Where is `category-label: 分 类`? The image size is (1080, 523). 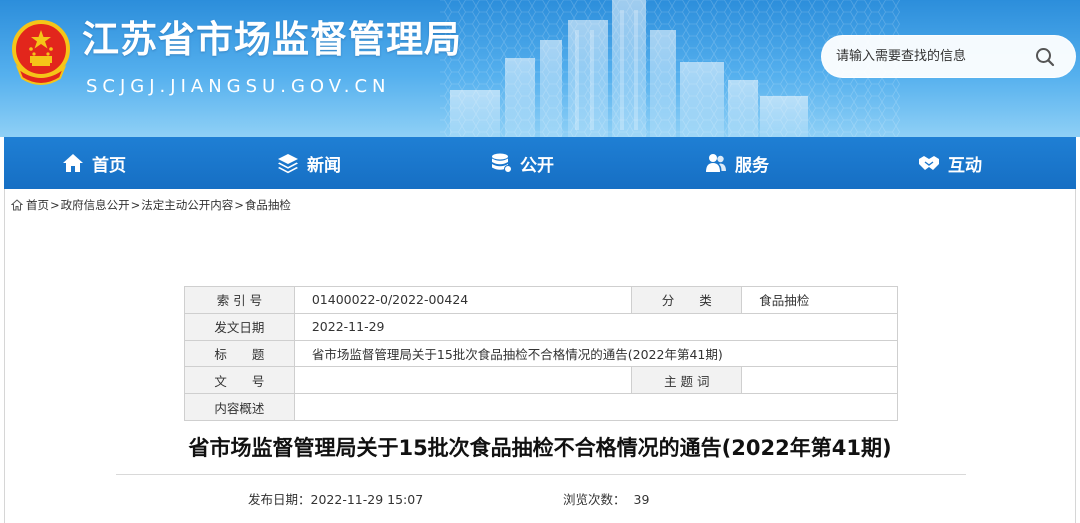
category-label: 分 类 is located at coordinates (687, 300).